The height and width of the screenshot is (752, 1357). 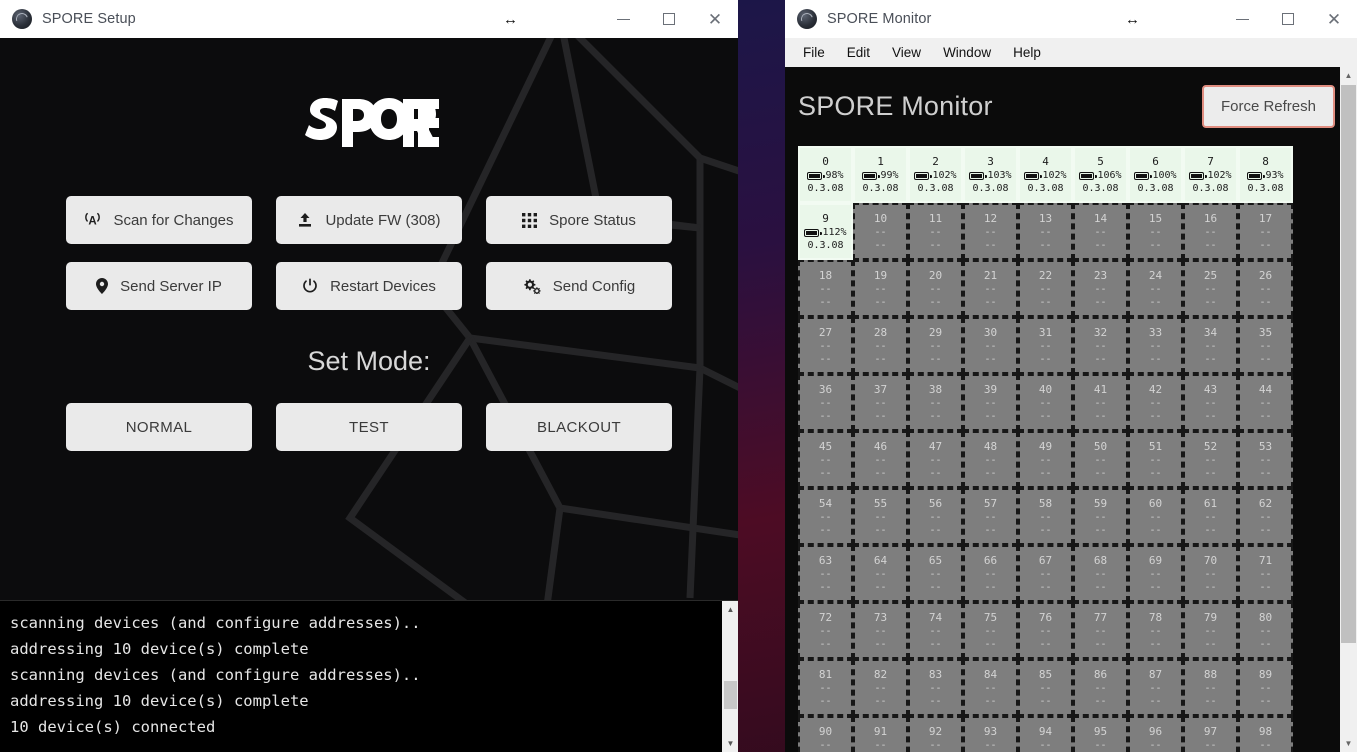 What do you see at coordinates (814, 52) in the screenshot?
I see `menu-item-file: File` at bounding box center [814, 52].